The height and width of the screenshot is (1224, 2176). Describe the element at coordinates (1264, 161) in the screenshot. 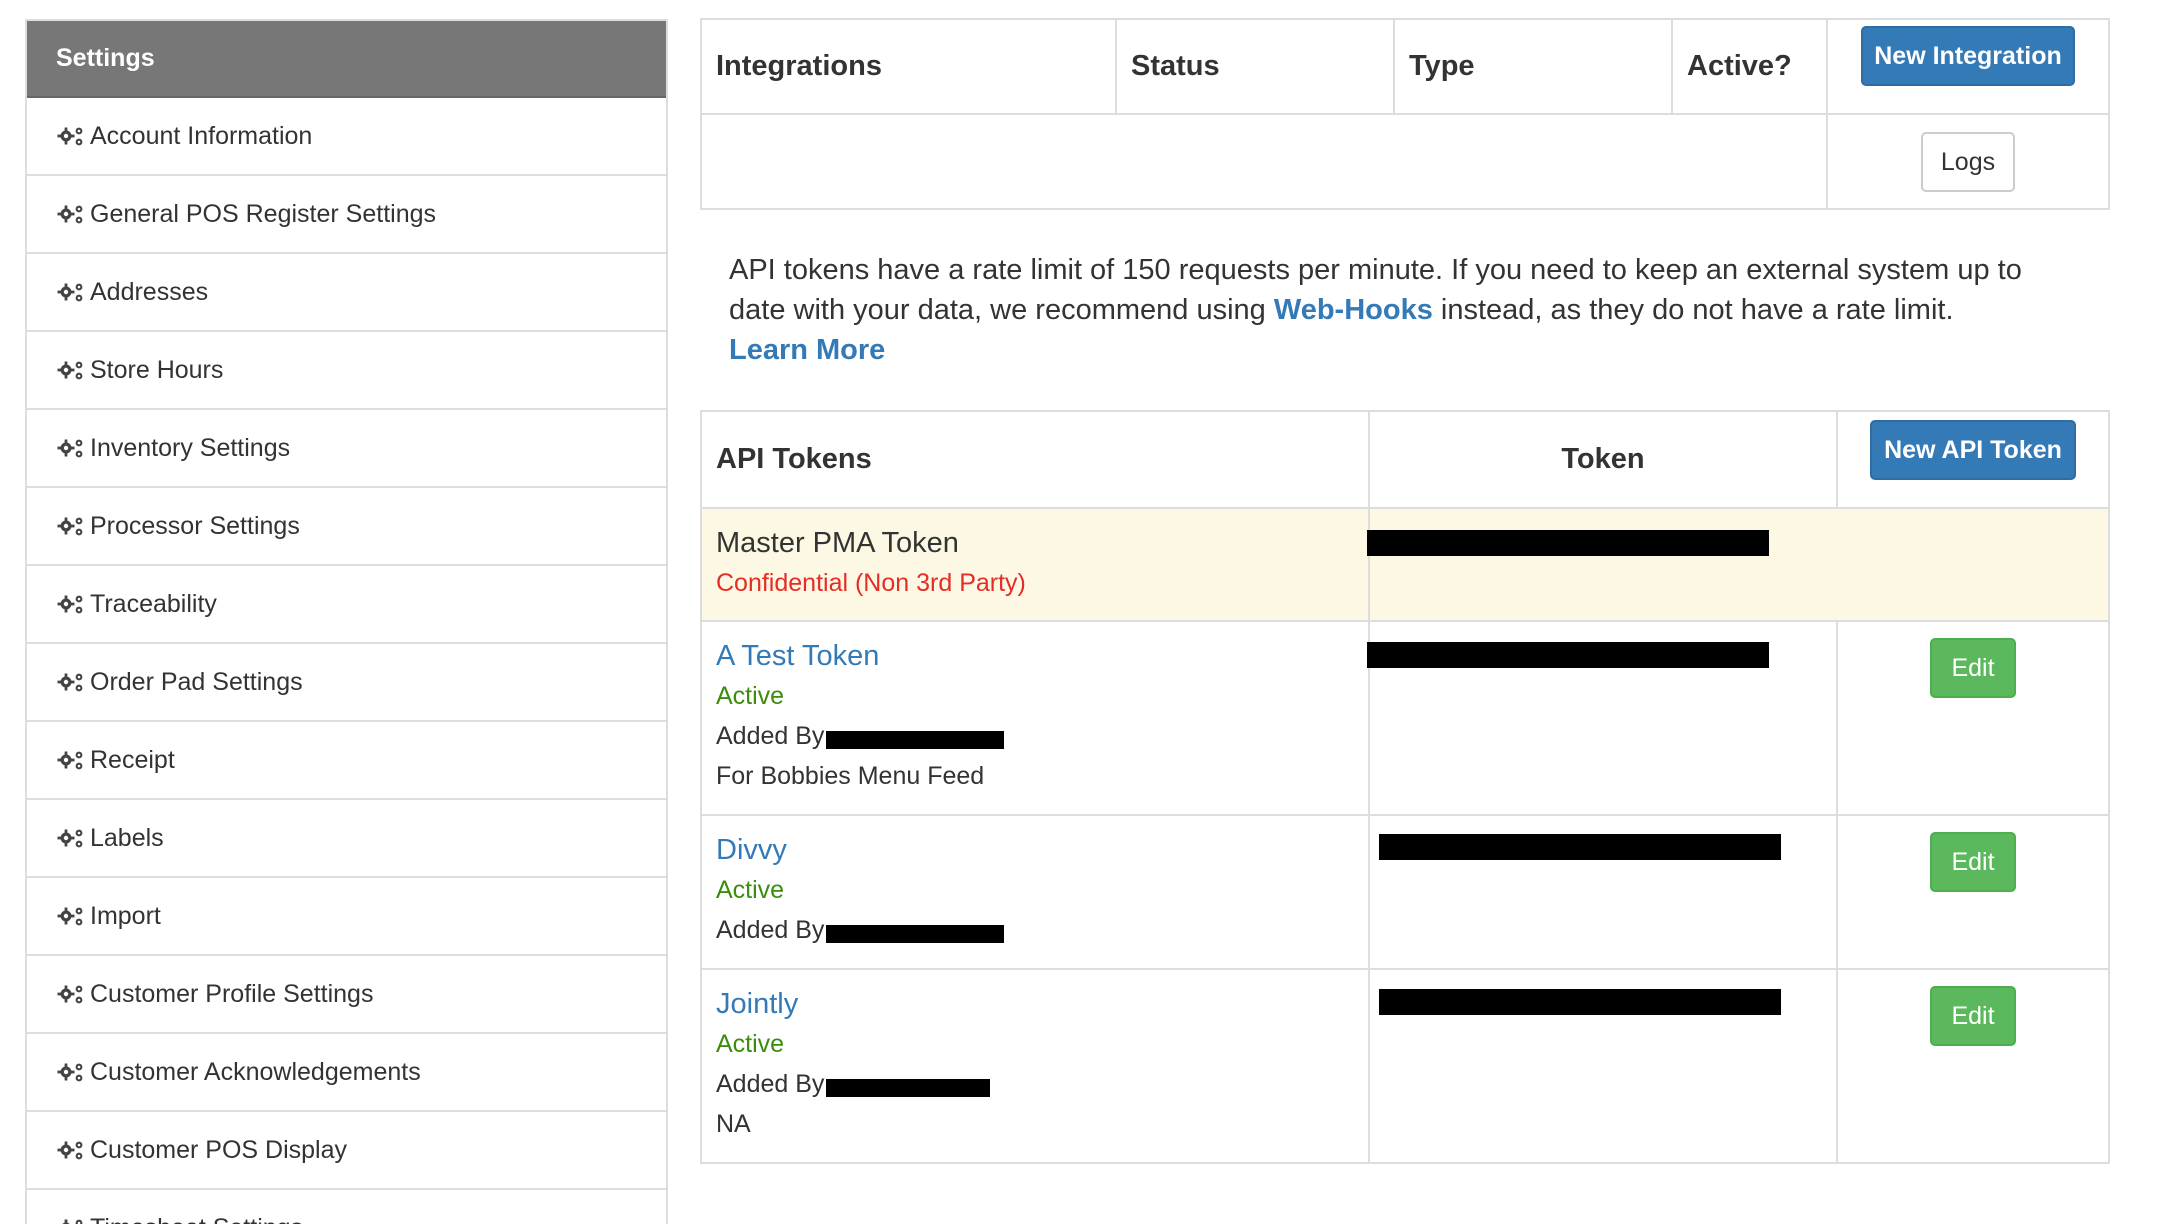

I see `integrations-empty-cell` at that location.